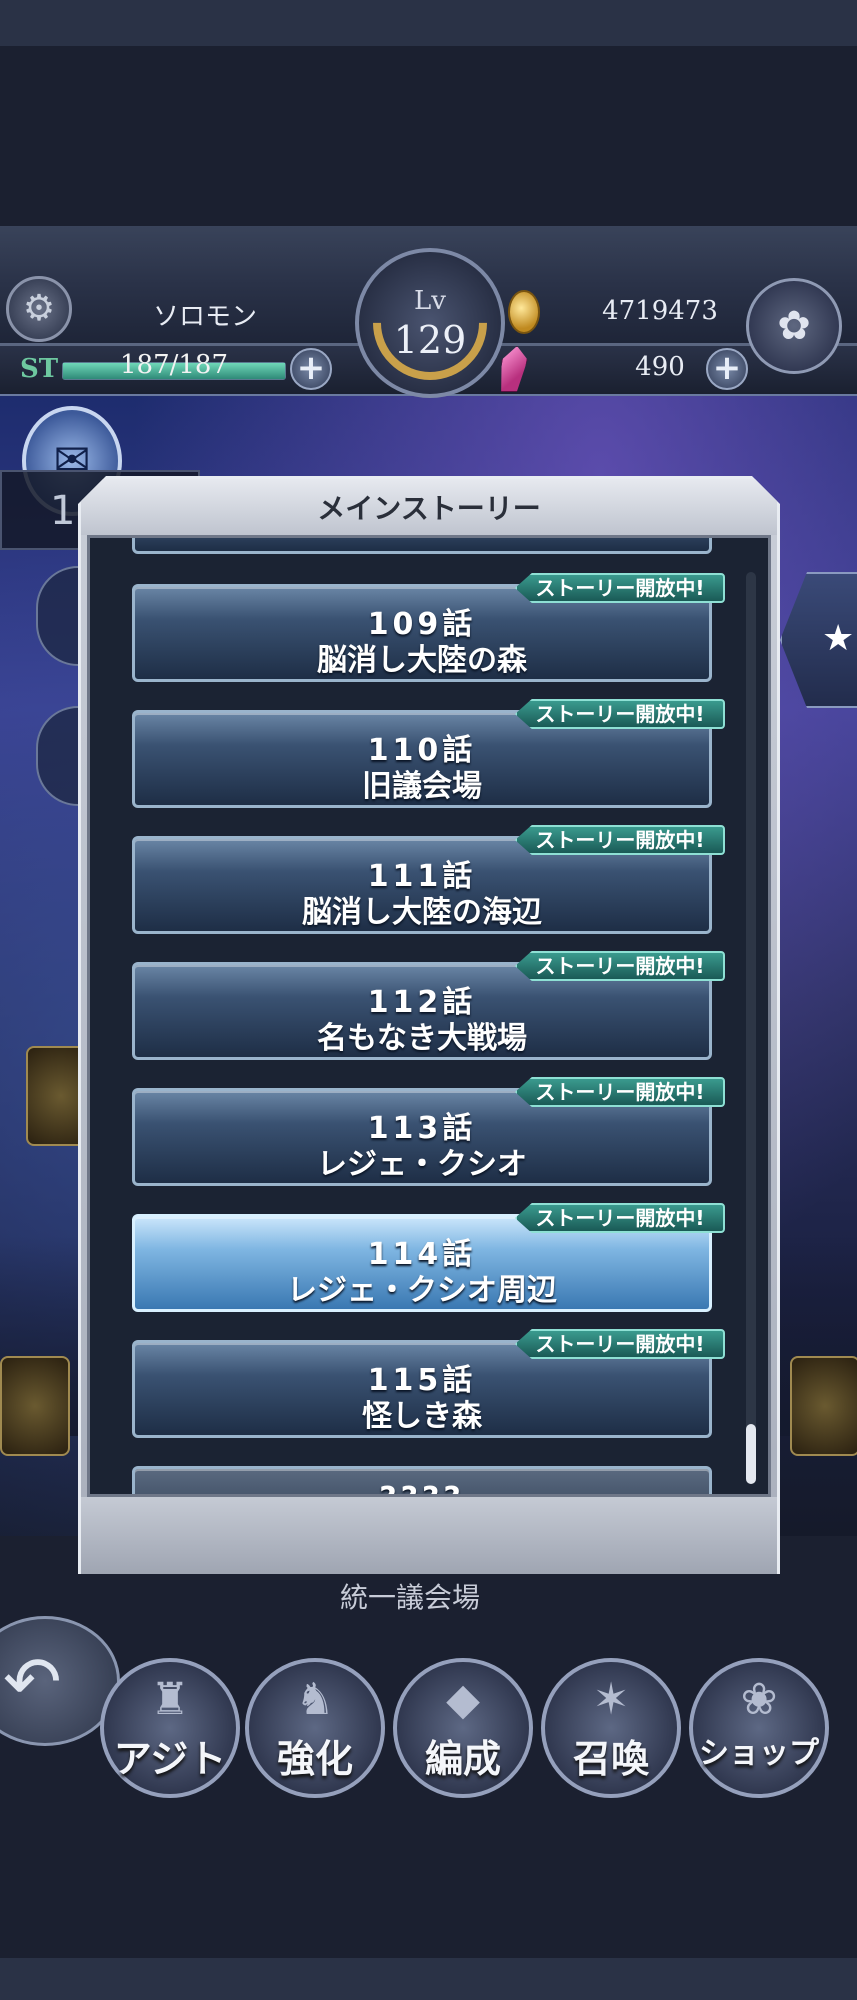 This screenshot has width=857, height=2000. I want to click on chapter-button-115: ストーリー開放中! 115話 怪しき森, so click(422, 1389).